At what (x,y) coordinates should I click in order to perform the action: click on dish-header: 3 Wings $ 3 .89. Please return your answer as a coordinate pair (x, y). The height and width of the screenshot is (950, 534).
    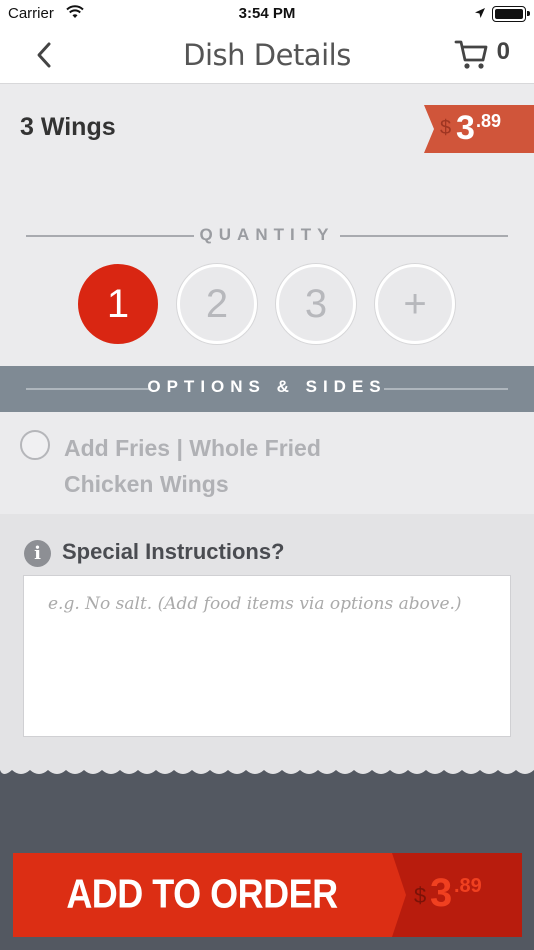
    Looking at the image, I should click on (267, 155).